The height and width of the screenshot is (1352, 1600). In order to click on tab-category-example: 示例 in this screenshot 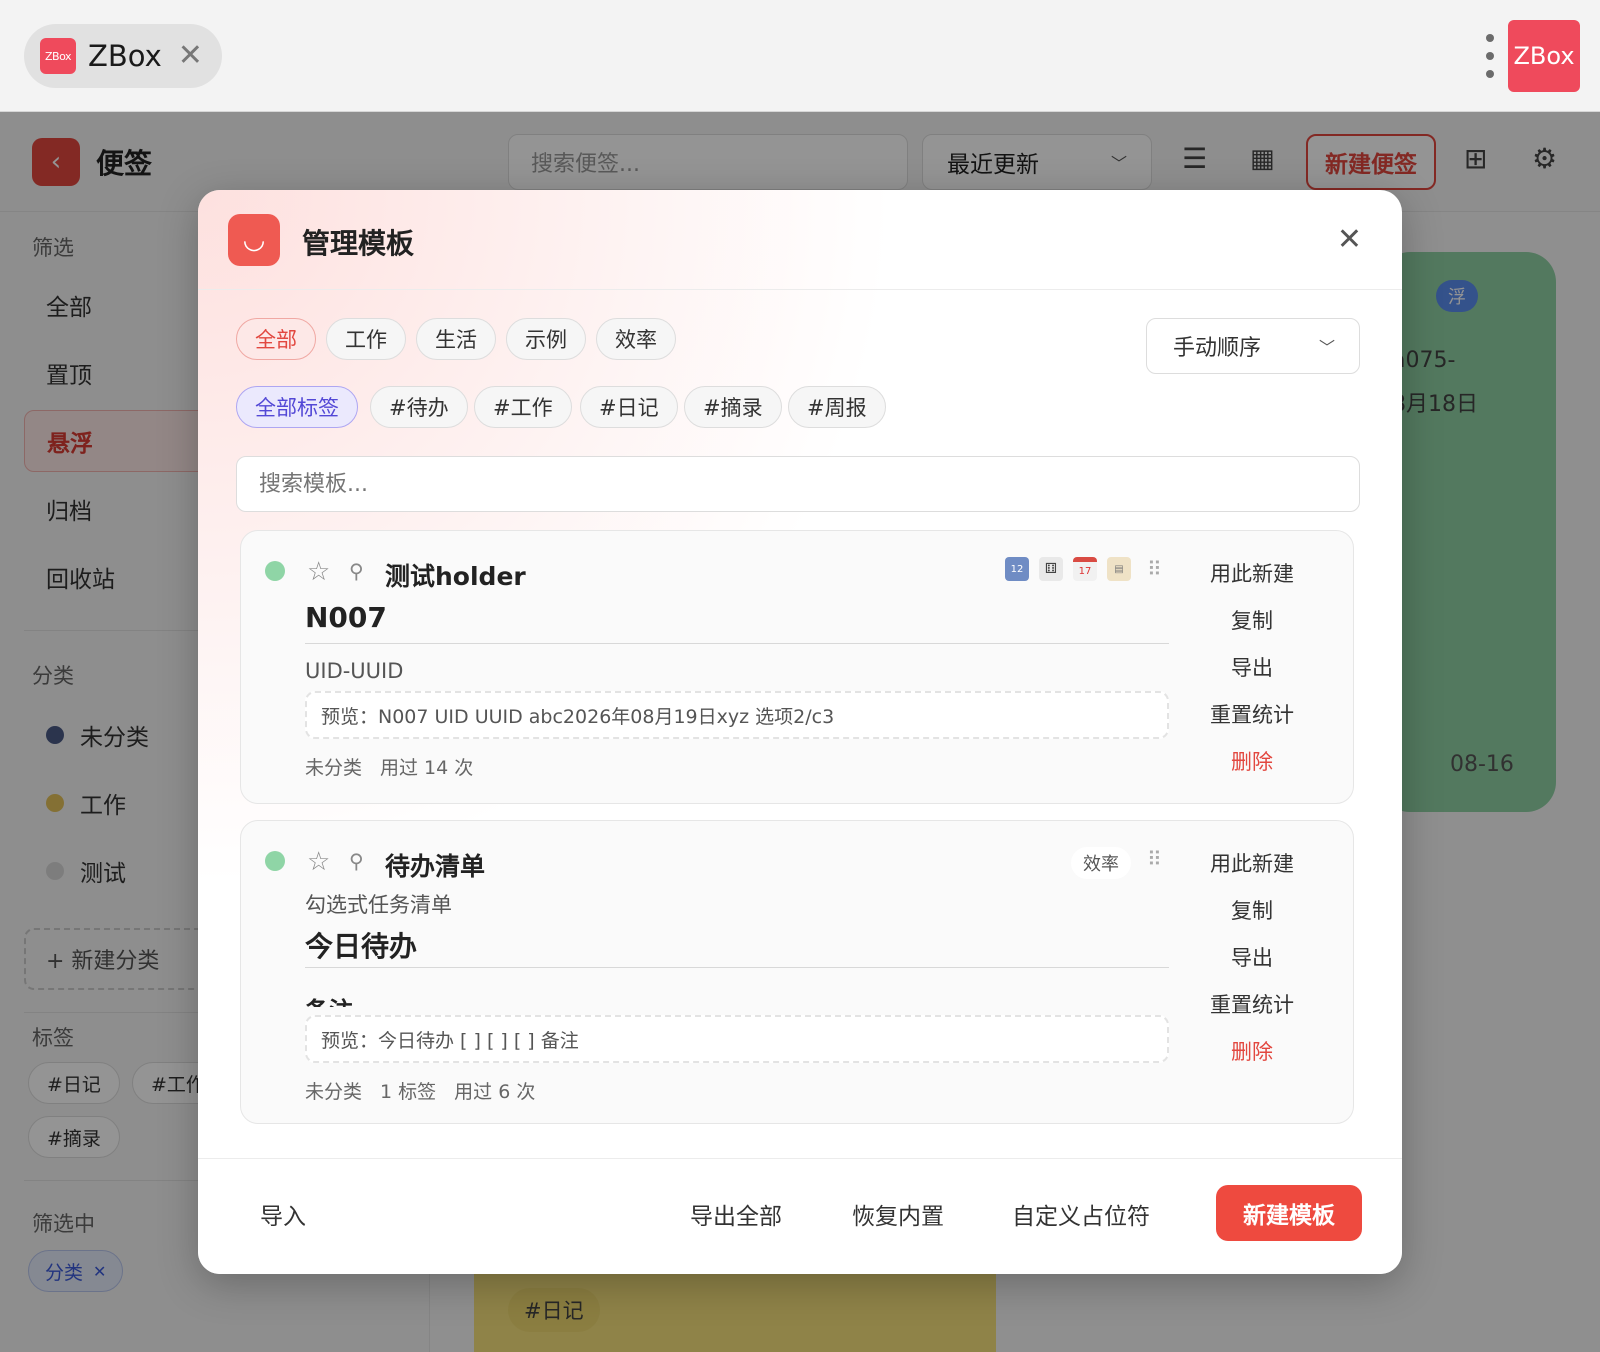, I will do `click(546, 339)`.